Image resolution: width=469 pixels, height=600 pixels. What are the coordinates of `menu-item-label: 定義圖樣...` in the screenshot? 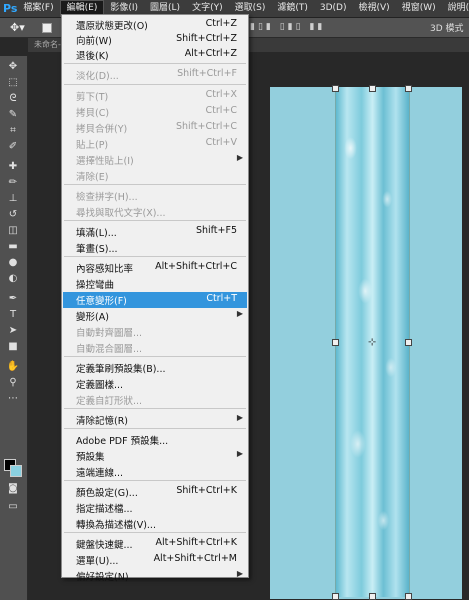 It's located at (100, 385).